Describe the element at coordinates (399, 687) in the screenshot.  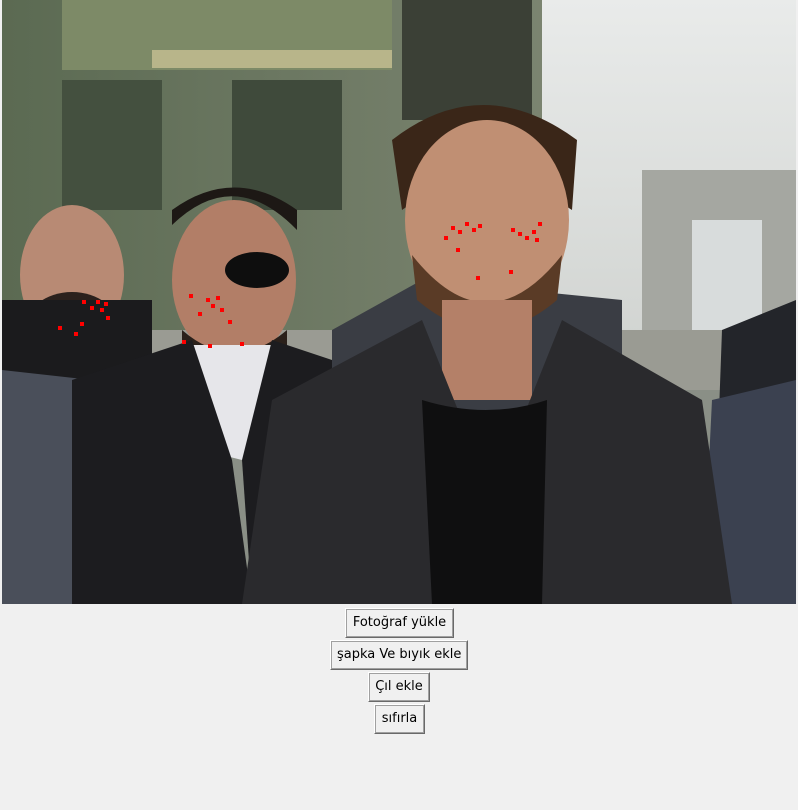
I see `add-wrinkles-button: Çıl ekle` at that location.